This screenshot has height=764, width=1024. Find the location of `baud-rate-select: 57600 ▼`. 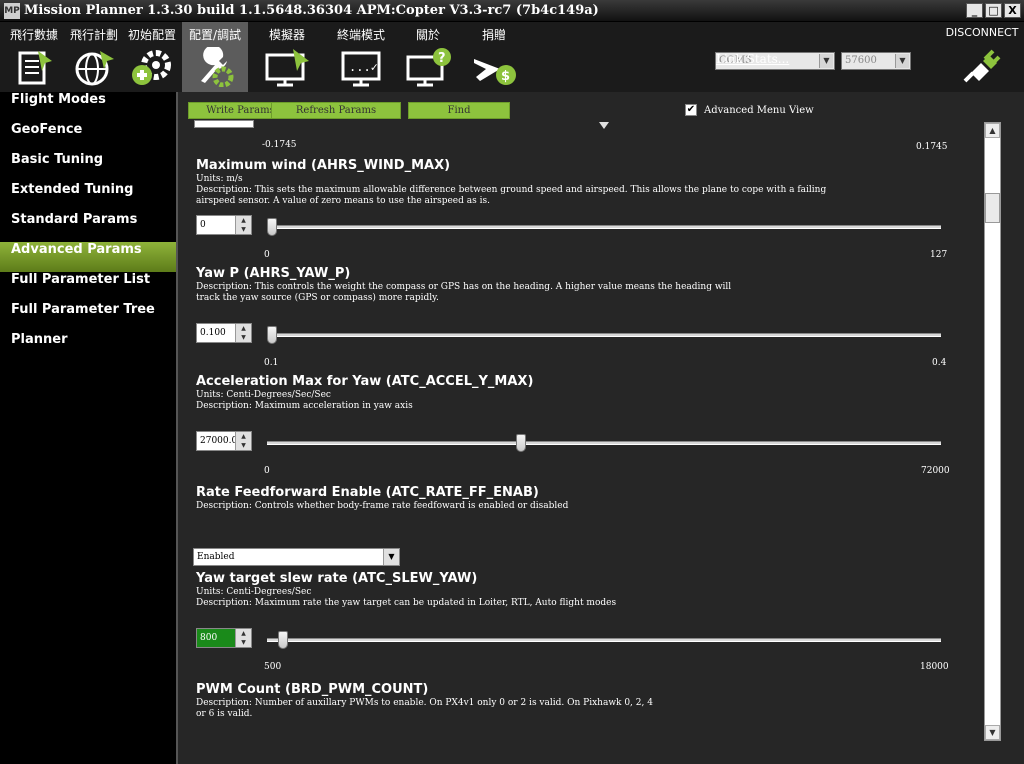

baud-rate-select: 57600 ▼ is located at coordinates (876, 61).